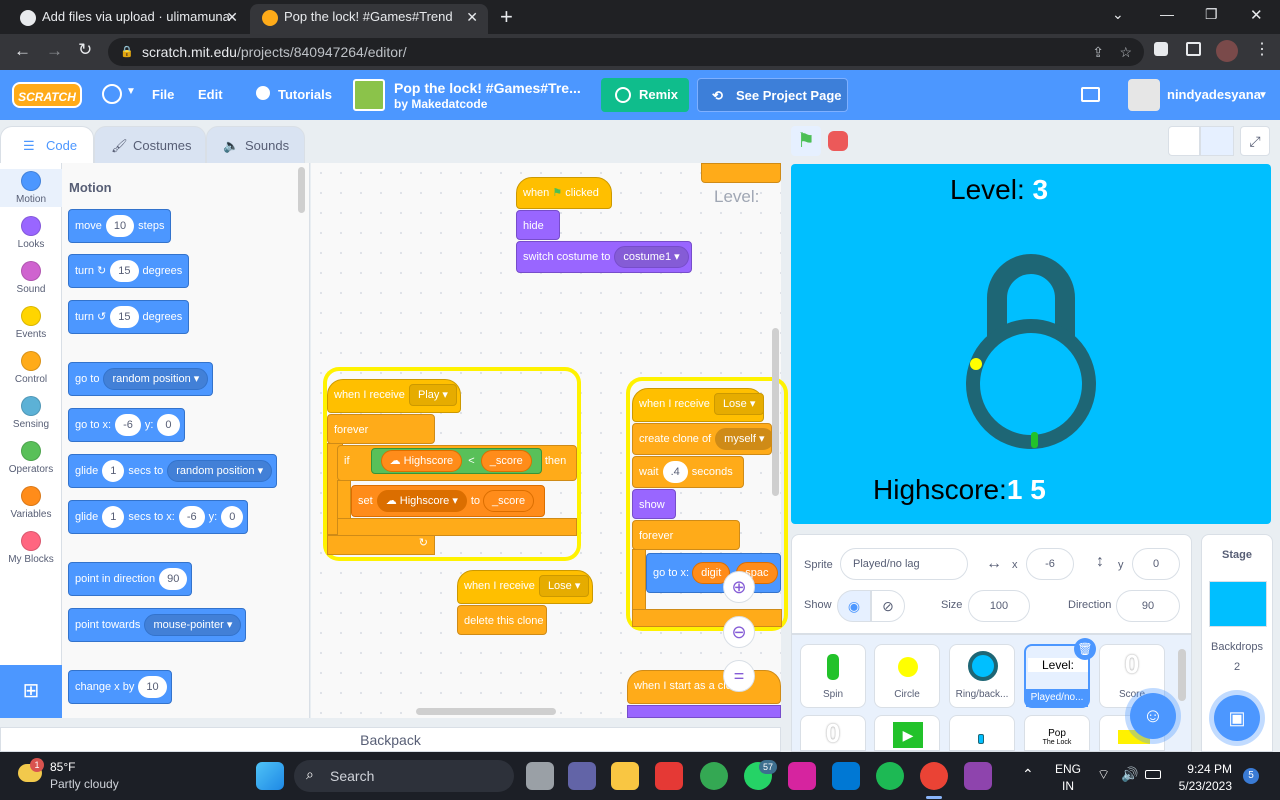  What do you see at coordinates (1118, 14) in the screenshot?
I see `chevron-down-icon: ⌄` at bounding box center [1118, 14].